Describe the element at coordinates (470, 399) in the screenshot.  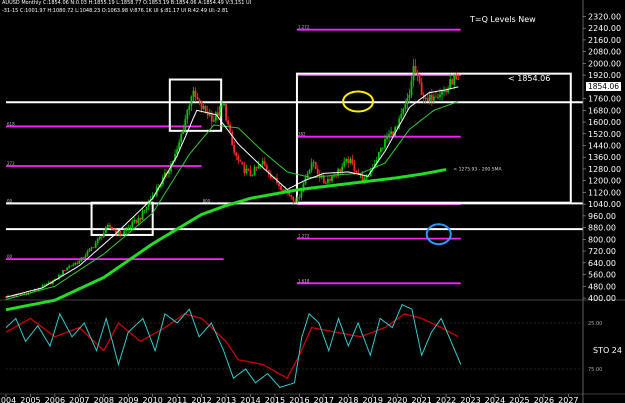
I see `time-tick-label: 2023` at that location.